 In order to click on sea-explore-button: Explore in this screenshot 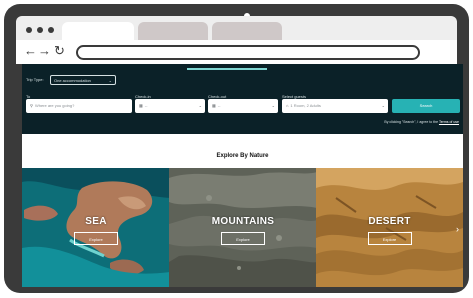, I will do `click(96, 238)`.